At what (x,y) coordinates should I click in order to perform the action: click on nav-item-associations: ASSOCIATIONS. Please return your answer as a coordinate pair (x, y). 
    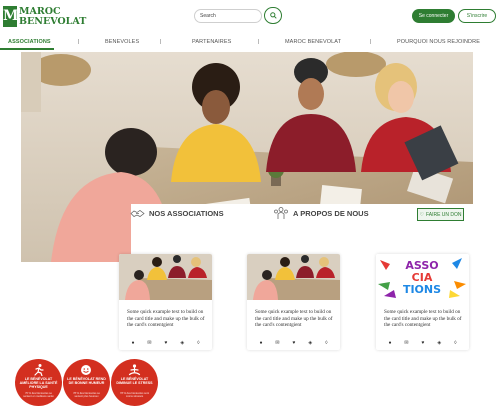
    Looking at the image, I should click on (29, 42).